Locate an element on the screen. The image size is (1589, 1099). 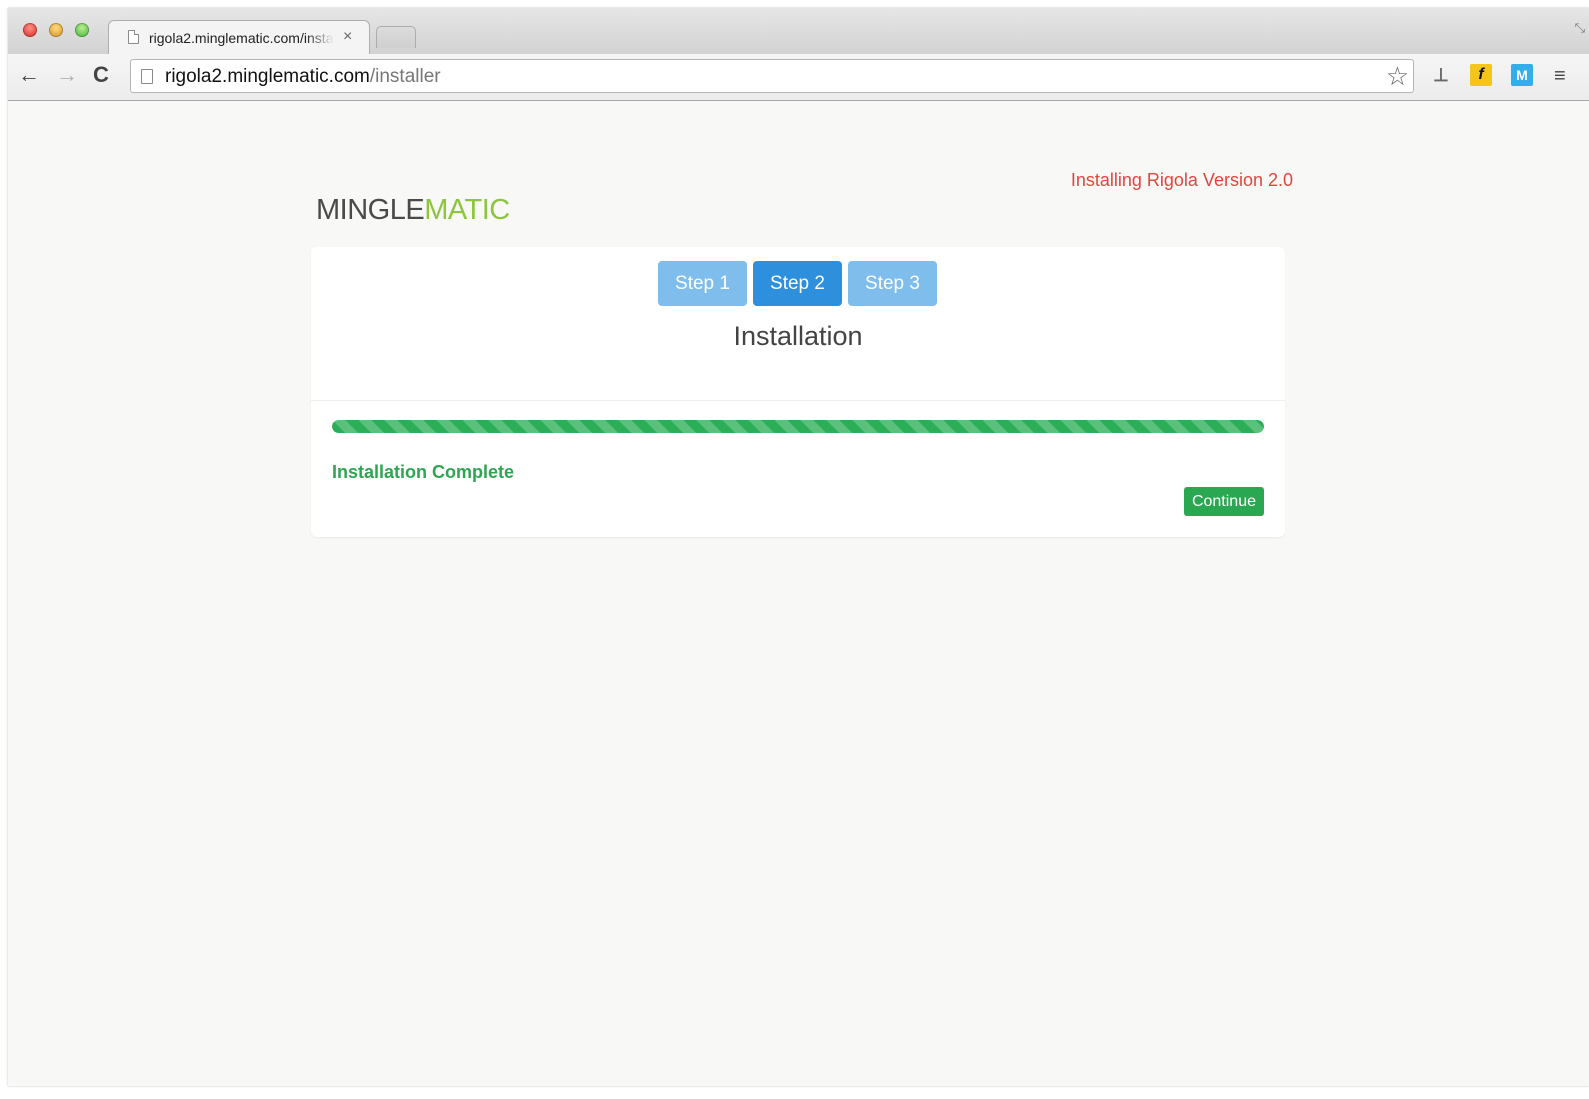
tab-close-icon: × is located at coordinates (347, 37).